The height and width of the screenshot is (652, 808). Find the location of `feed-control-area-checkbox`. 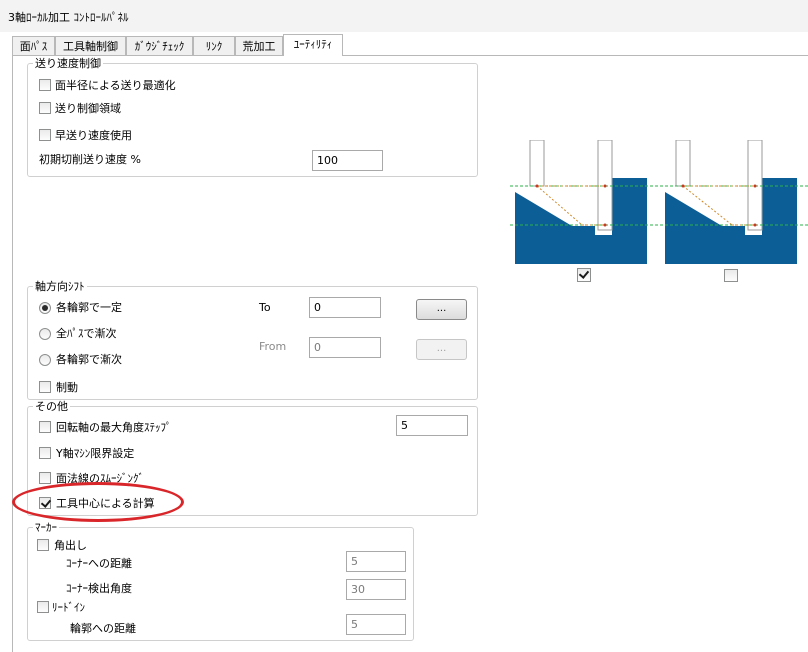

feed-control-area-checkbox is located at coordinates (45, 108).